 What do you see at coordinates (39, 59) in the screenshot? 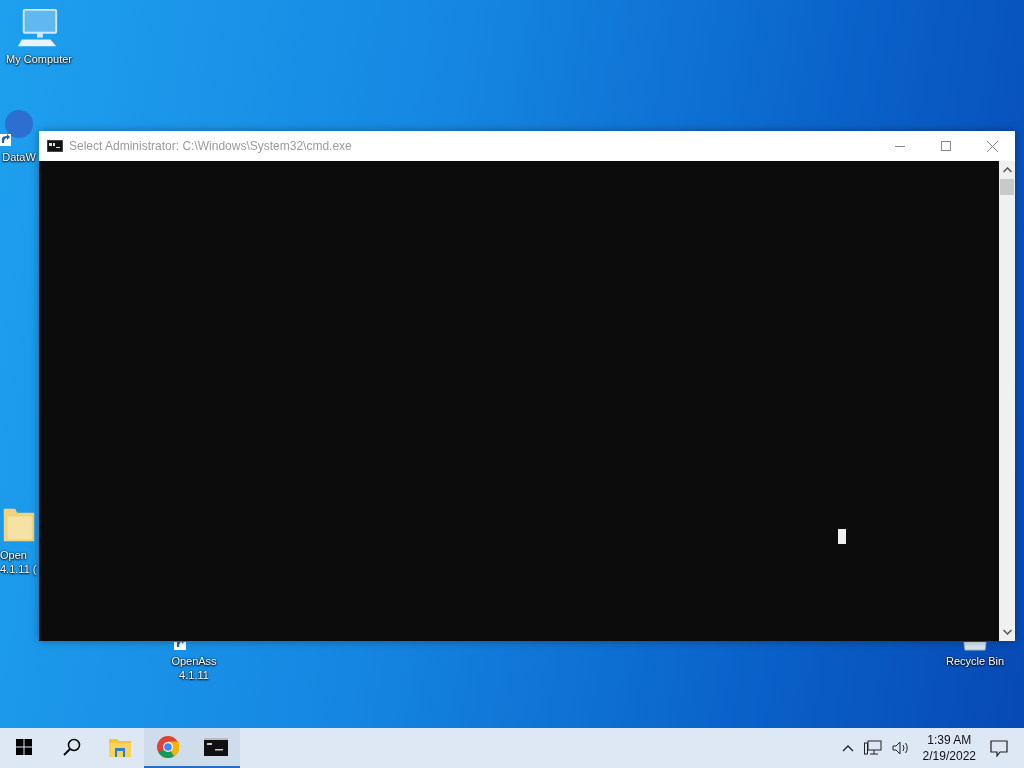
I see `icon-label: My Computer` at bounding box center [39, 59].